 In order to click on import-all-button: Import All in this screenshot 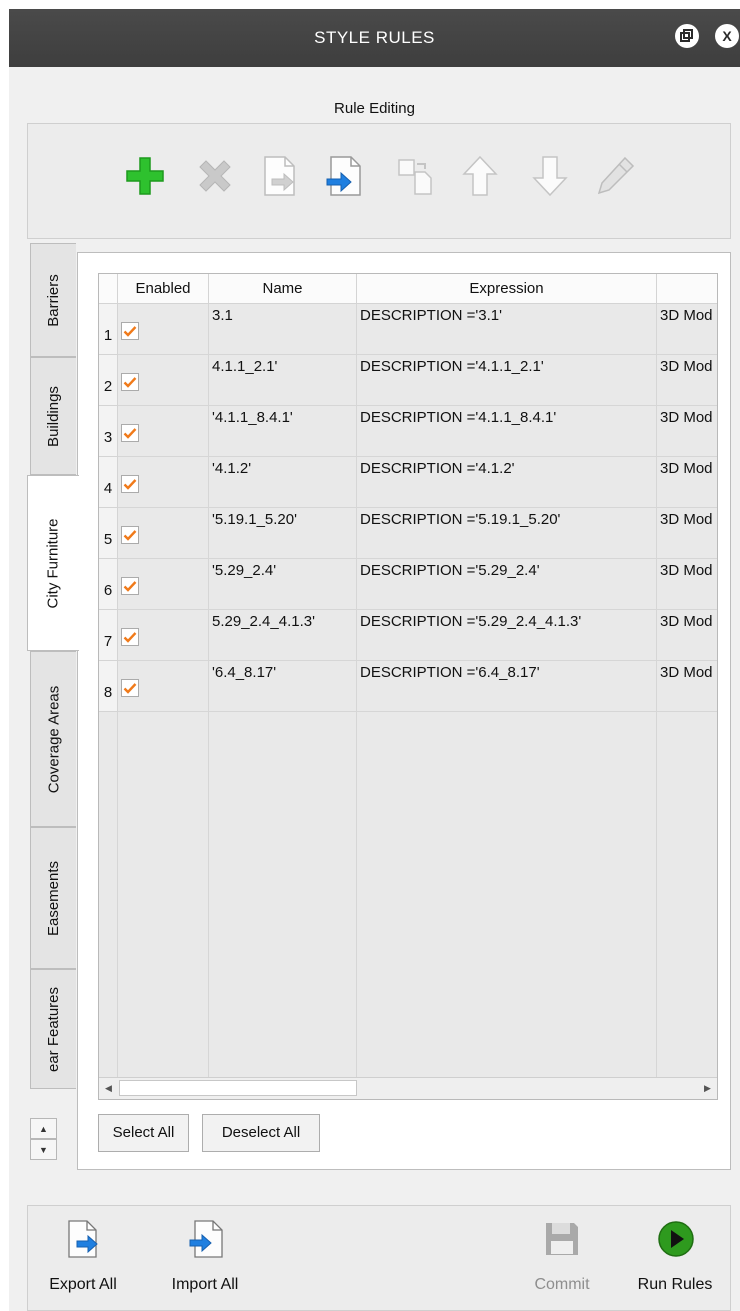, I will do `click(205, 1258)`.